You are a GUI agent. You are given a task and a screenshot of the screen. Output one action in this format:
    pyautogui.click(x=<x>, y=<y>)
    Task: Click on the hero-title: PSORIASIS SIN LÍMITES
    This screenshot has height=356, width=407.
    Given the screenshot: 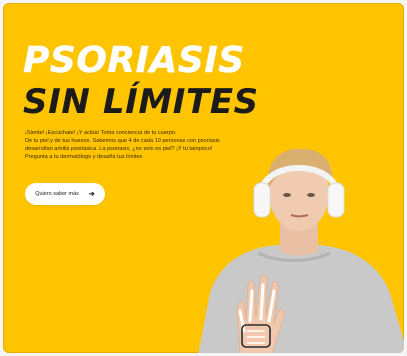 What is the action you would take?
    pyautogui.click(x=141, y=81)
    